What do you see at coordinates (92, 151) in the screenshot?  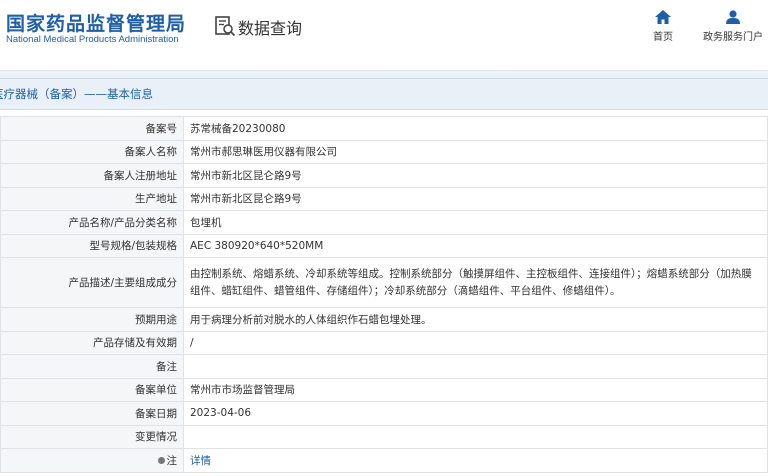 I see `row-label: 备案人名称` at bounding box center [92, 151].